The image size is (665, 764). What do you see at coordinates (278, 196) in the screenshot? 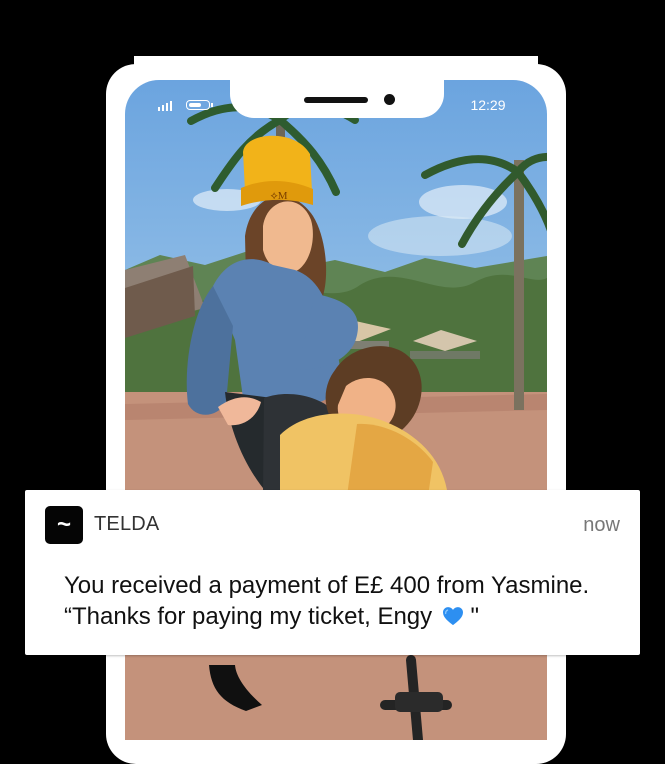
I see `svg-text: ⟡M` at bounding box center [278, 196].